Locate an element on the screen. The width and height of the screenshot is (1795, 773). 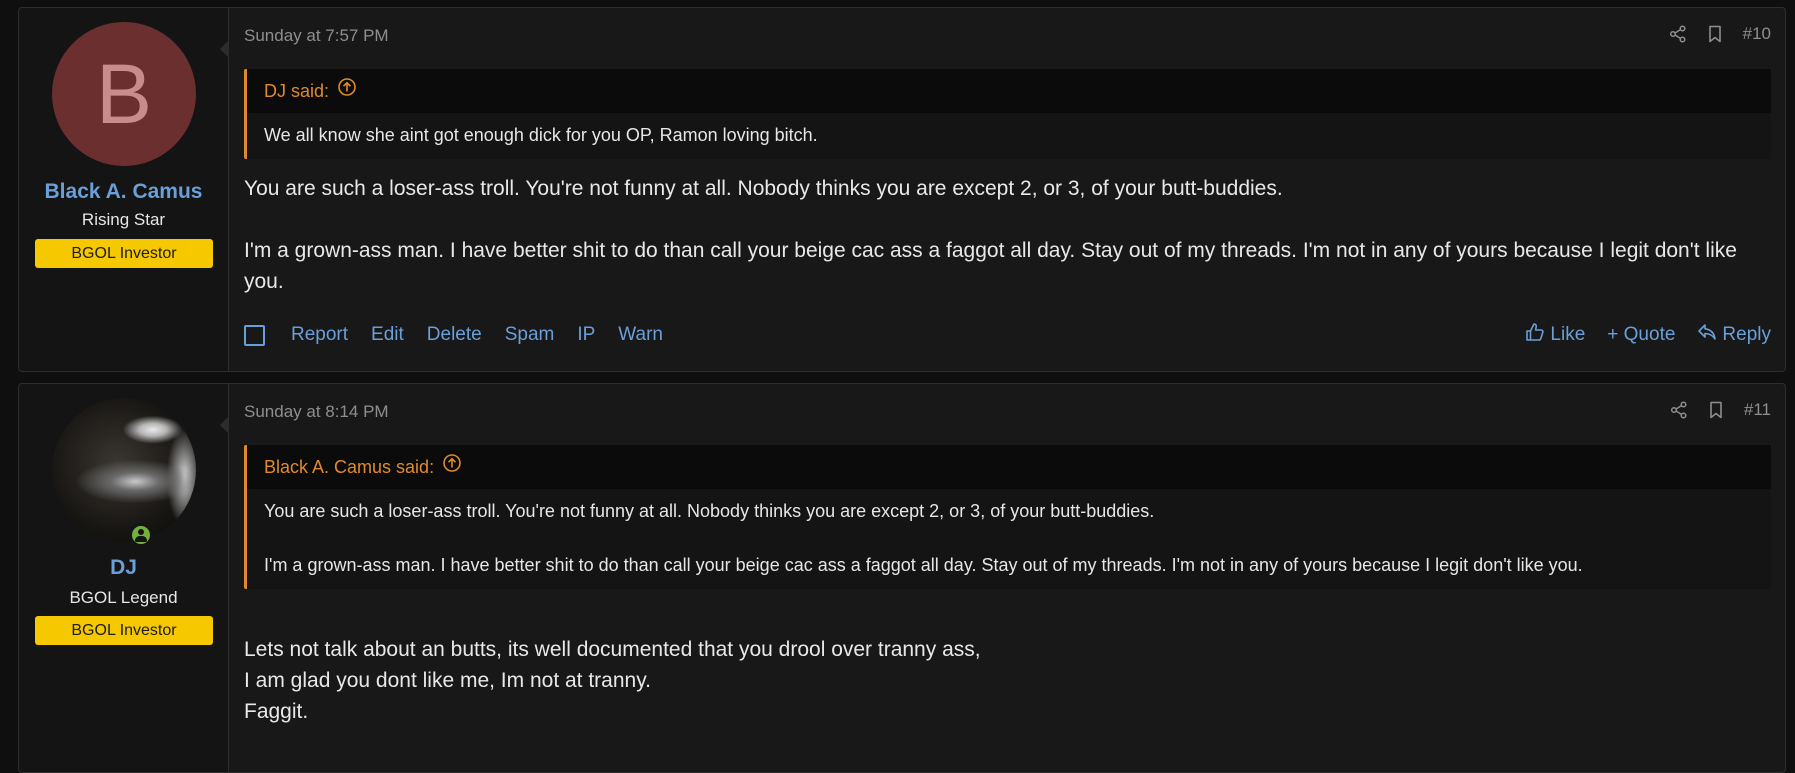
quote-button: + Quote is located at coordinates (1641, 335).